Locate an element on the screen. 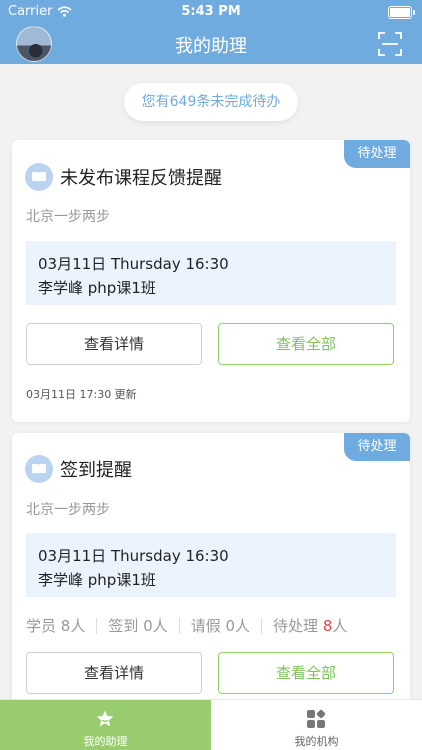 This screenshot has width=422, height=750. leave-label: 请假 is located at coordinates (205, 626).